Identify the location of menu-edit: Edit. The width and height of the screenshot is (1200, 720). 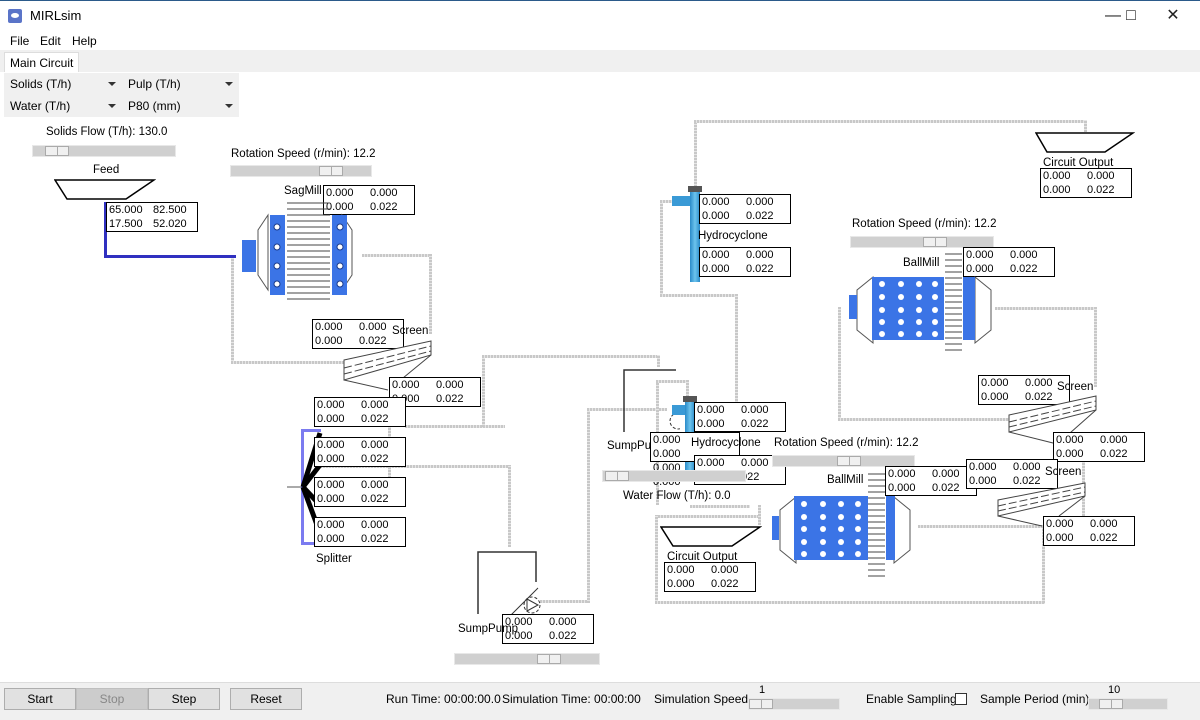
(50, 41).